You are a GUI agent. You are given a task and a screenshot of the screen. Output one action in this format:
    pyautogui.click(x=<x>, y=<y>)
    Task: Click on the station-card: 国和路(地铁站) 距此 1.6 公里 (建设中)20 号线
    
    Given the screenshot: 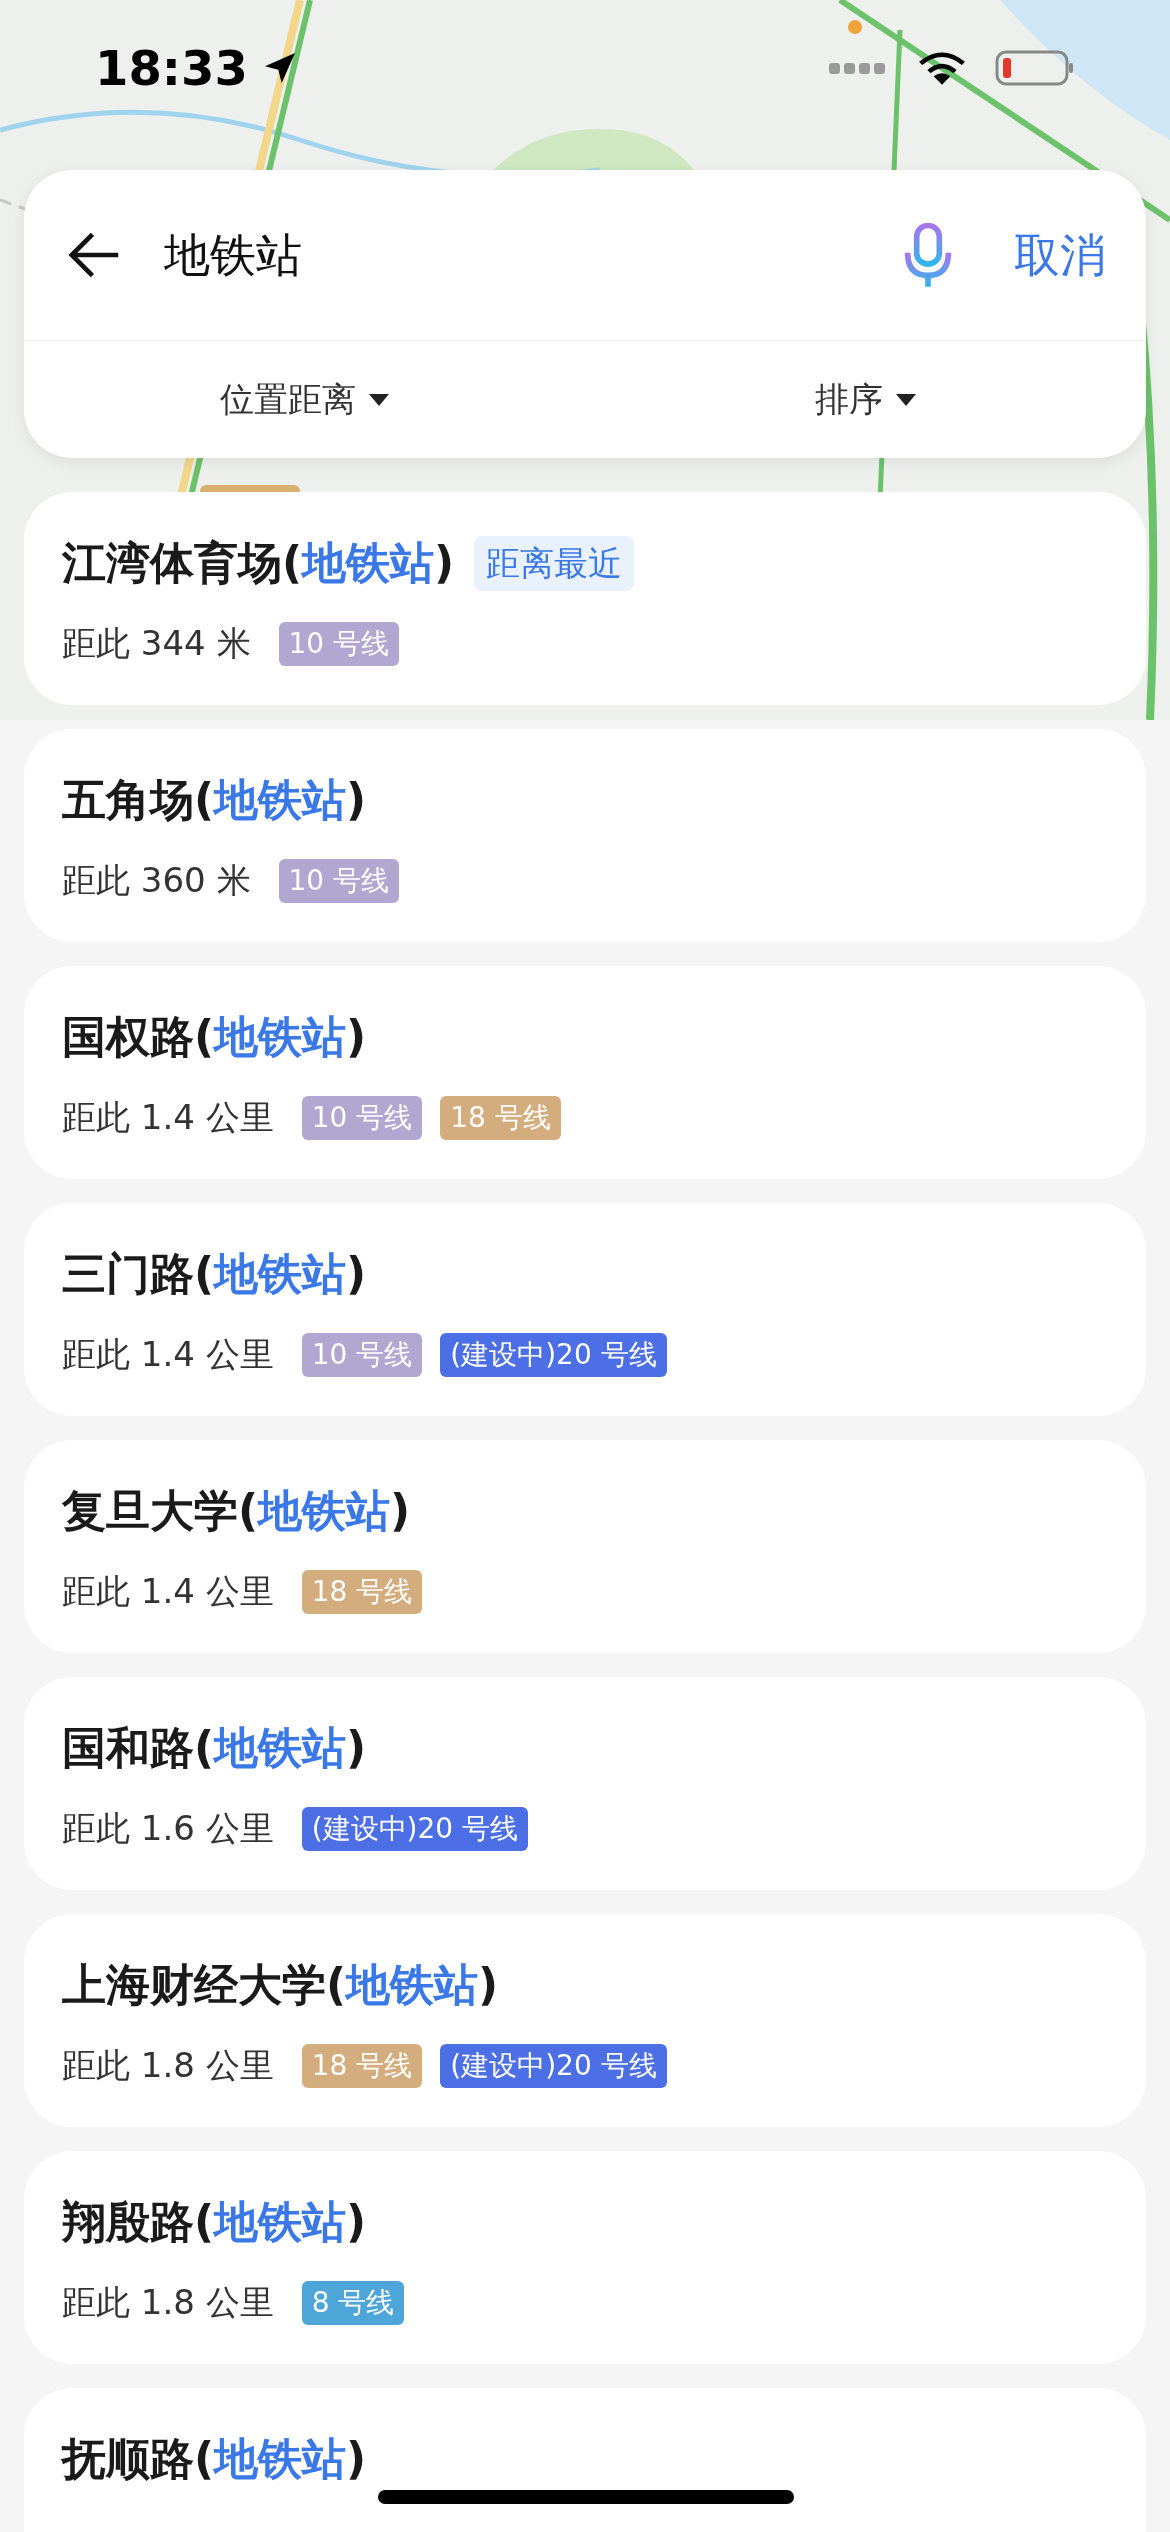 What is the action you would take?
    pyautogui.click(x=585, y=1783)
    